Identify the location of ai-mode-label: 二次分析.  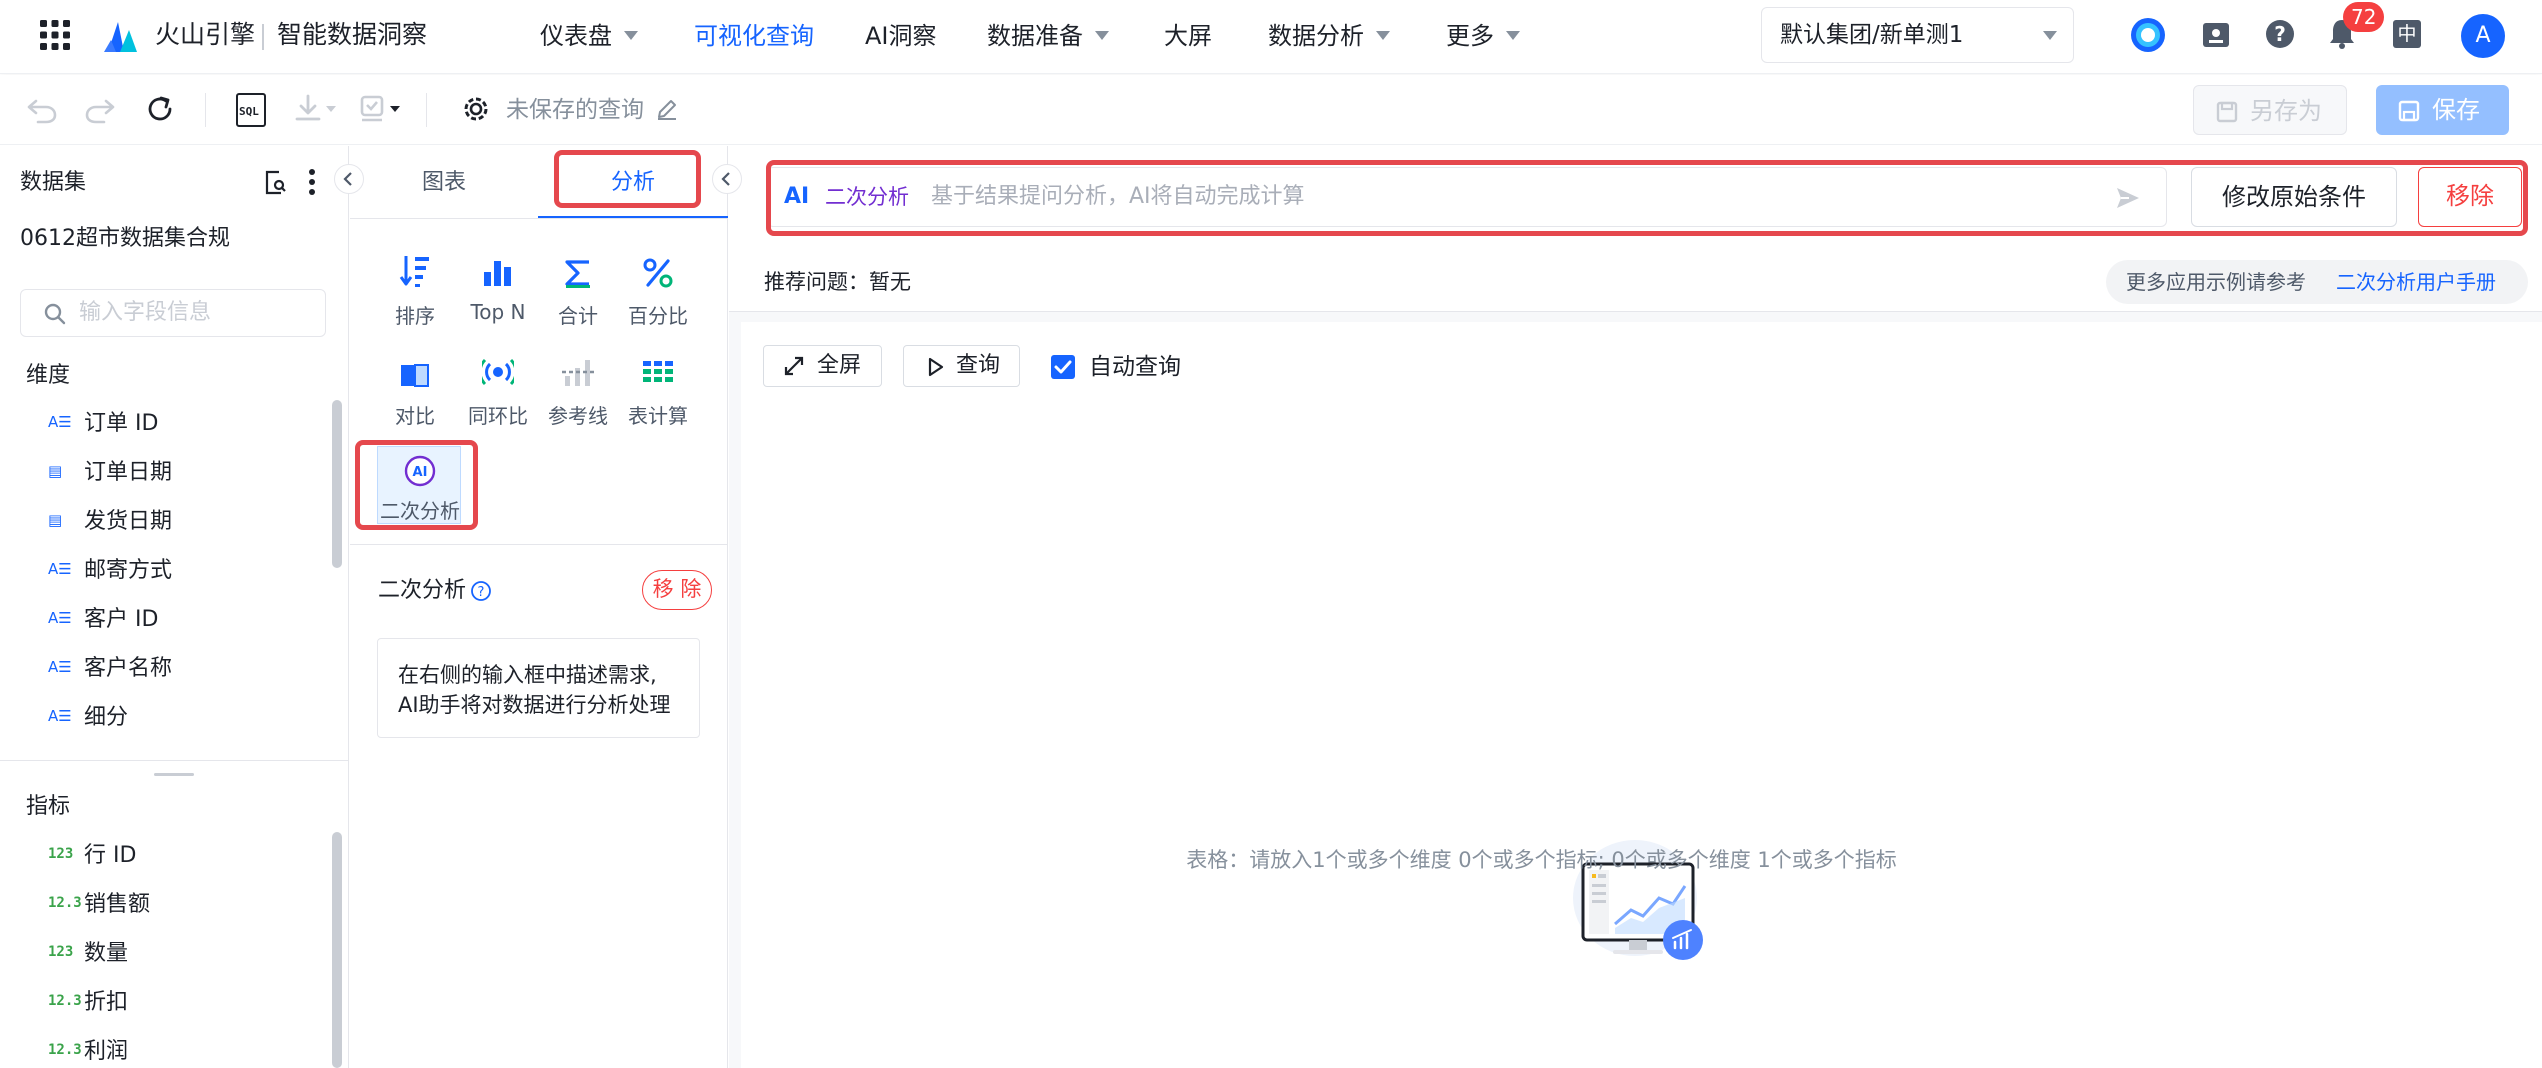
(867, 197).